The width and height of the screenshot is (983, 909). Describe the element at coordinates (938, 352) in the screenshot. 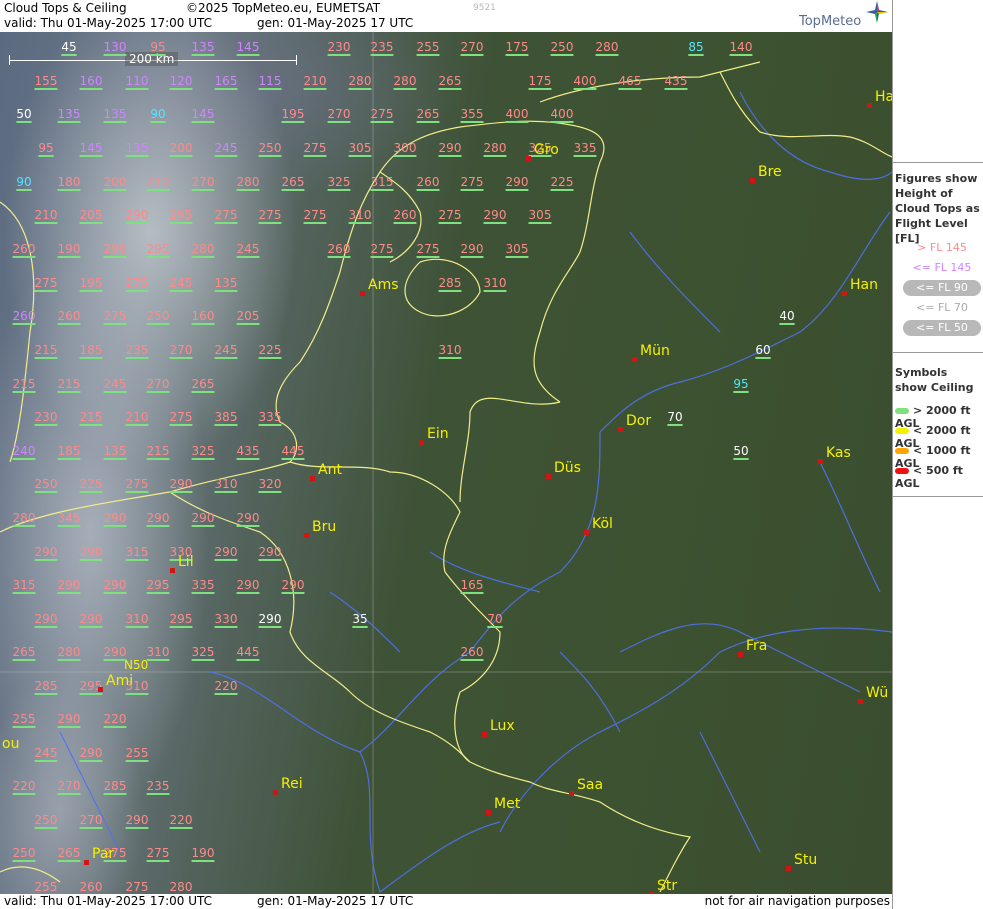

I see `legend-divider` at that location.